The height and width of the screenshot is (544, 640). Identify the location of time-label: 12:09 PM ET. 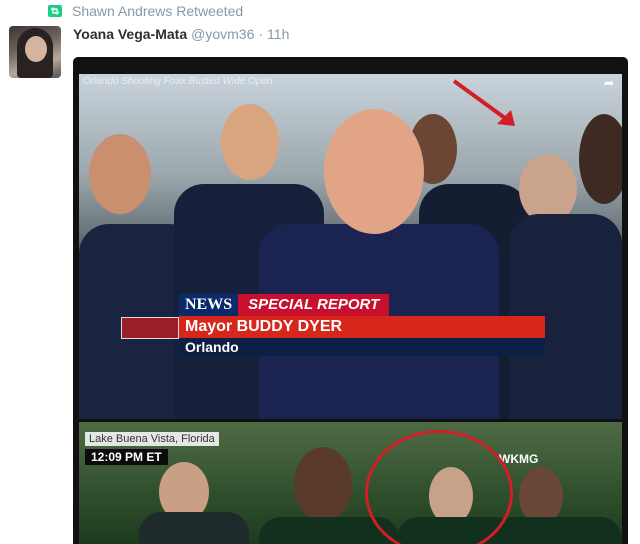
(126, 457).